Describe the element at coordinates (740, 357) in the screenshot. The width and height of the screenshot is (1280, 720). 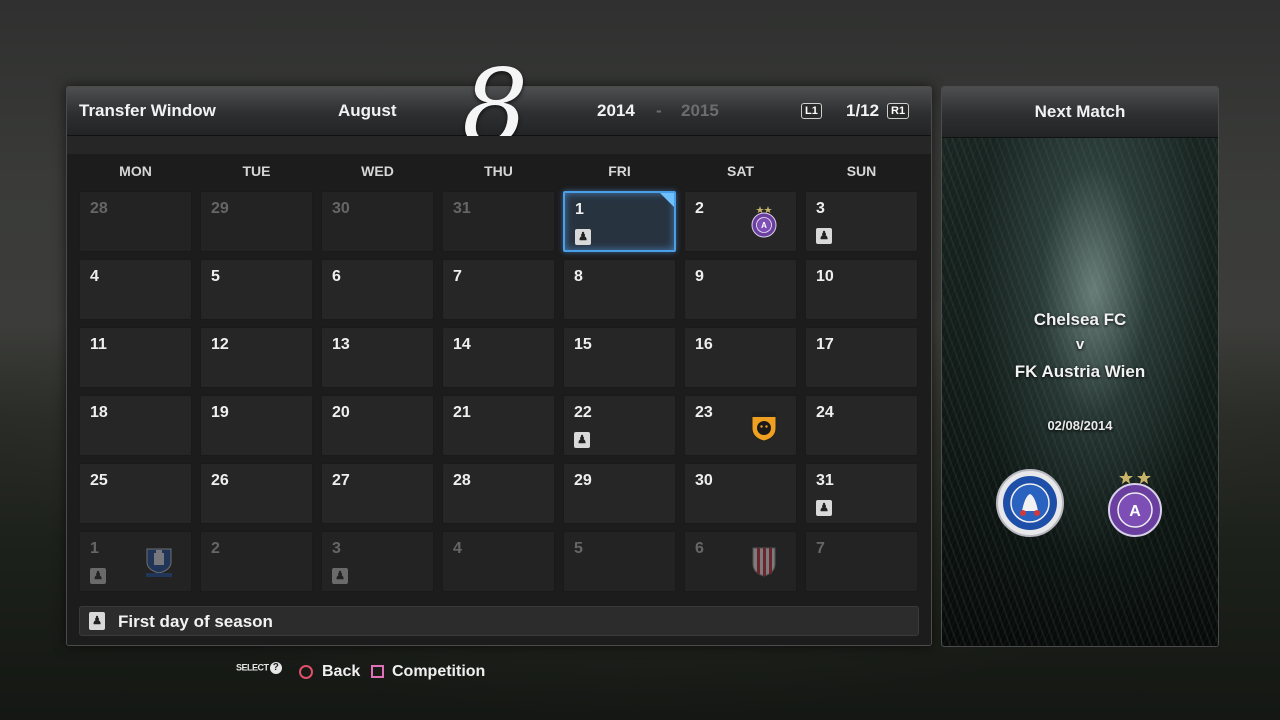
I see `calendar-day: 16` at that location.